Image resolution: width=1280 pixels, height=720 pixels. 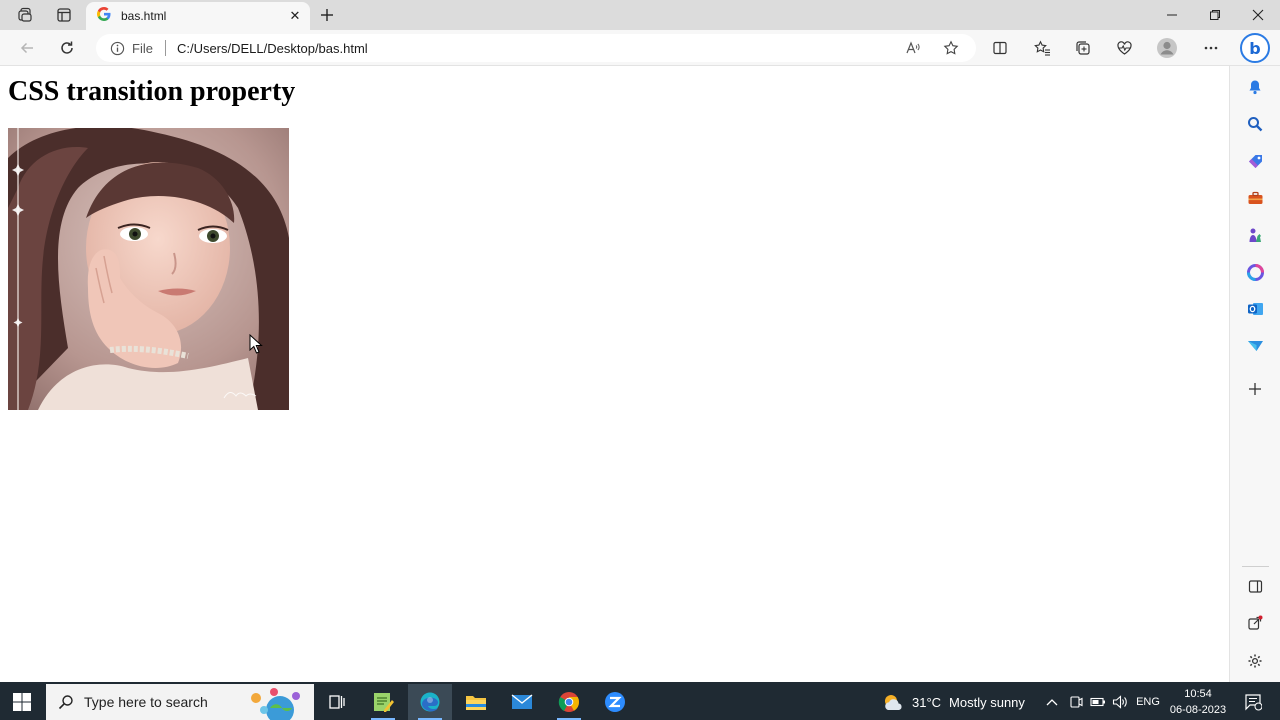 I want to click on edge-icon, so click(x=430, y=702).